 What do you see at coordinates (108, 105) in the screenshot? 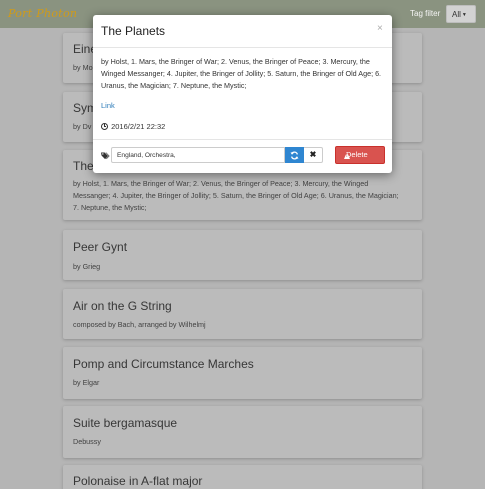
I see `modal-link: Link` at bounding box center [108, 105].